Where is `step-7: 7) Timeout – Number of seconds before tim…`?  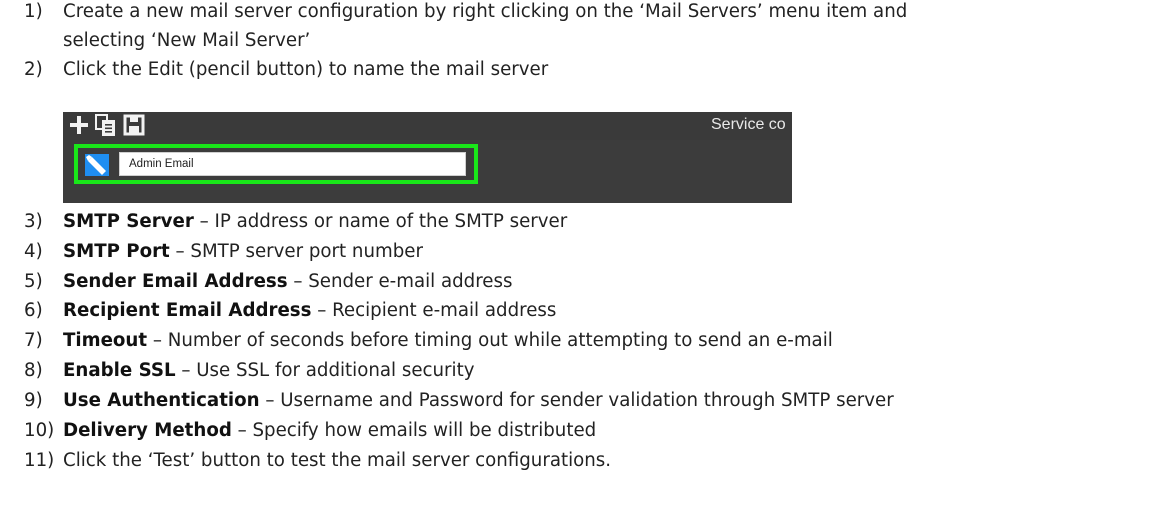
step-7: 7) Timeout – Number of seconds before tim… is located at coordinates (428, 341).